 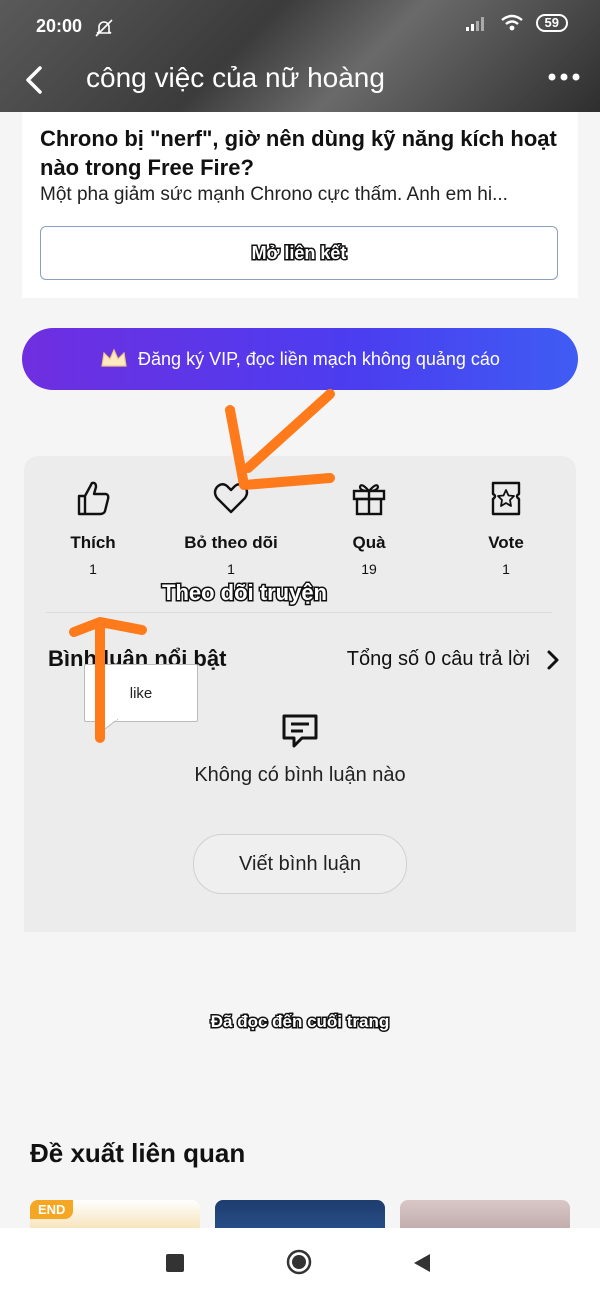 What do you see at coordinates (511, 22) in the screenshot?
I see `wifi-icon` at bounding box center [511, 22].